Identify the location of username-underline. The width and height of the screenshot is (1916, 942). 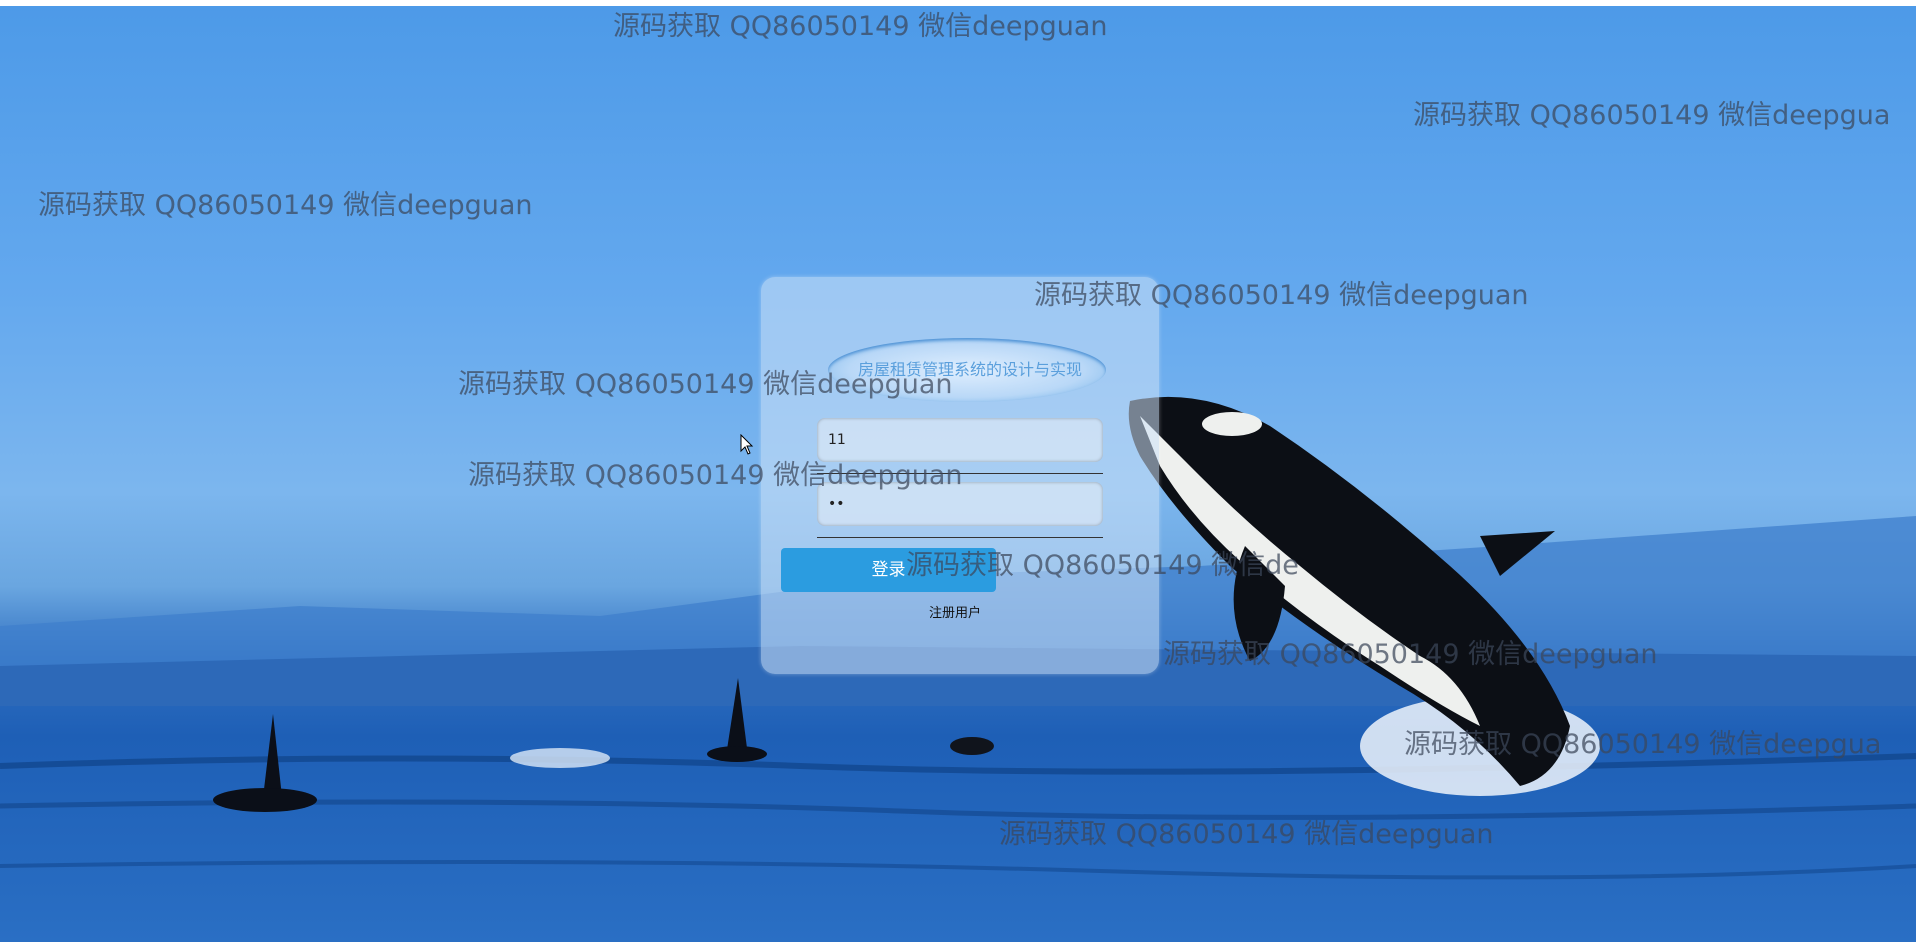
(960, 473).